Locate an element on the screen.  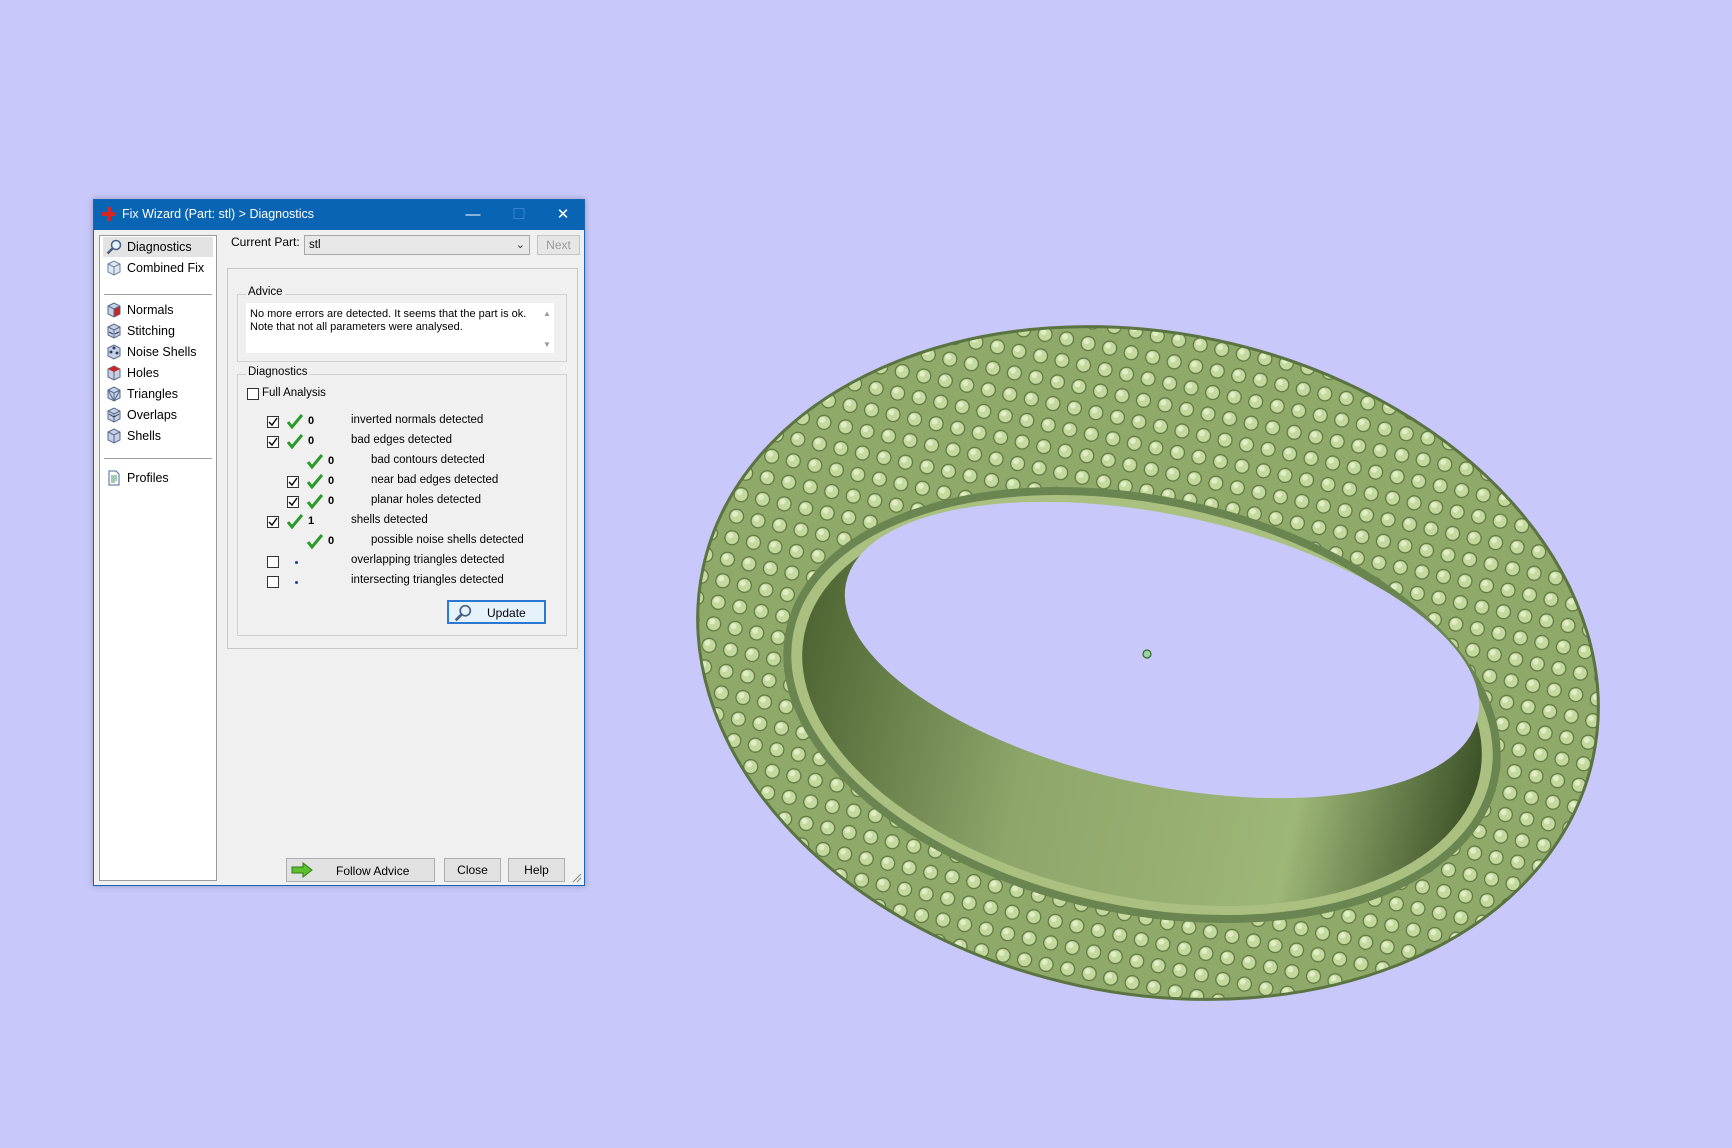
triangles-cube-icon is located at coordinates (114, 394).